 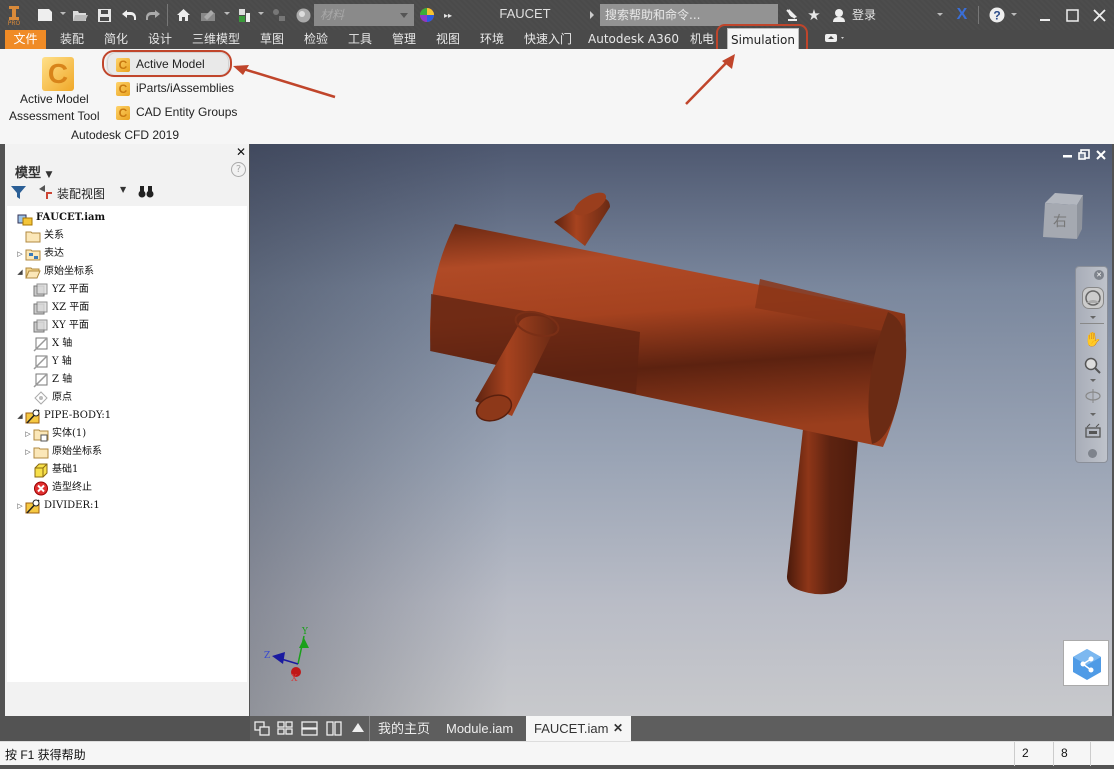 I want to click on view-dropdown-icon: ▼, so click(x=123, y=189).